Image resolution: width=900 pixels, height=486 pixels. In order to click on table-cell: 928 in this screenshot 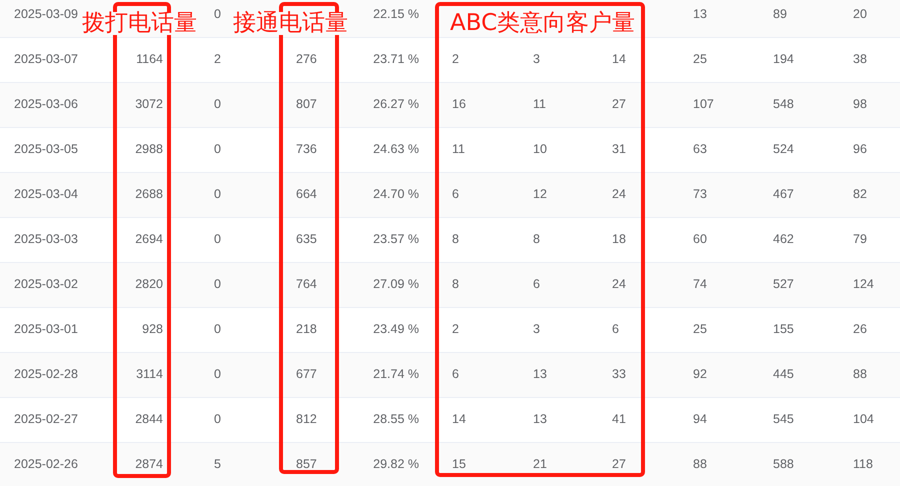, I will do `click(152, 329)`.